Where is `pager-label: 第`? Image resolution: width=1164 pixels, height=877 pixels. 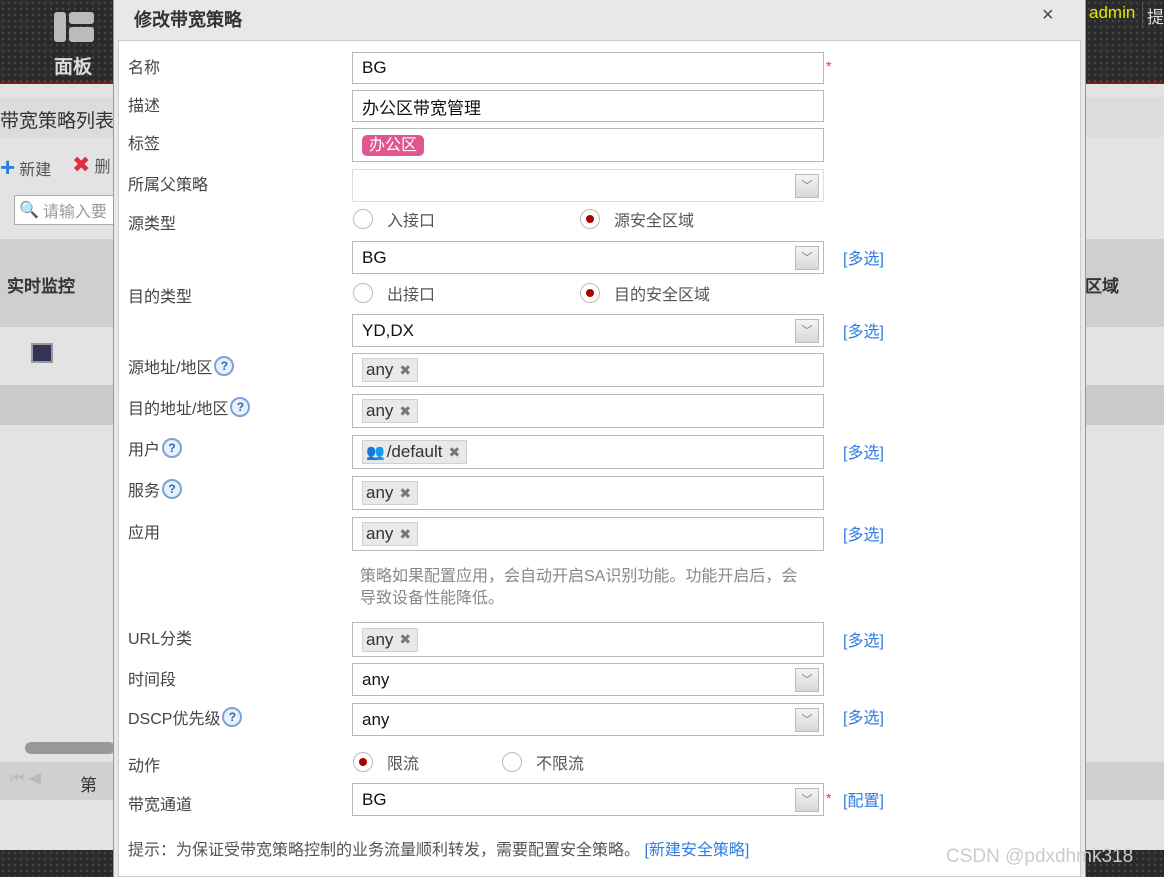
pager-label: 第 is located at coordinates (88, 785).